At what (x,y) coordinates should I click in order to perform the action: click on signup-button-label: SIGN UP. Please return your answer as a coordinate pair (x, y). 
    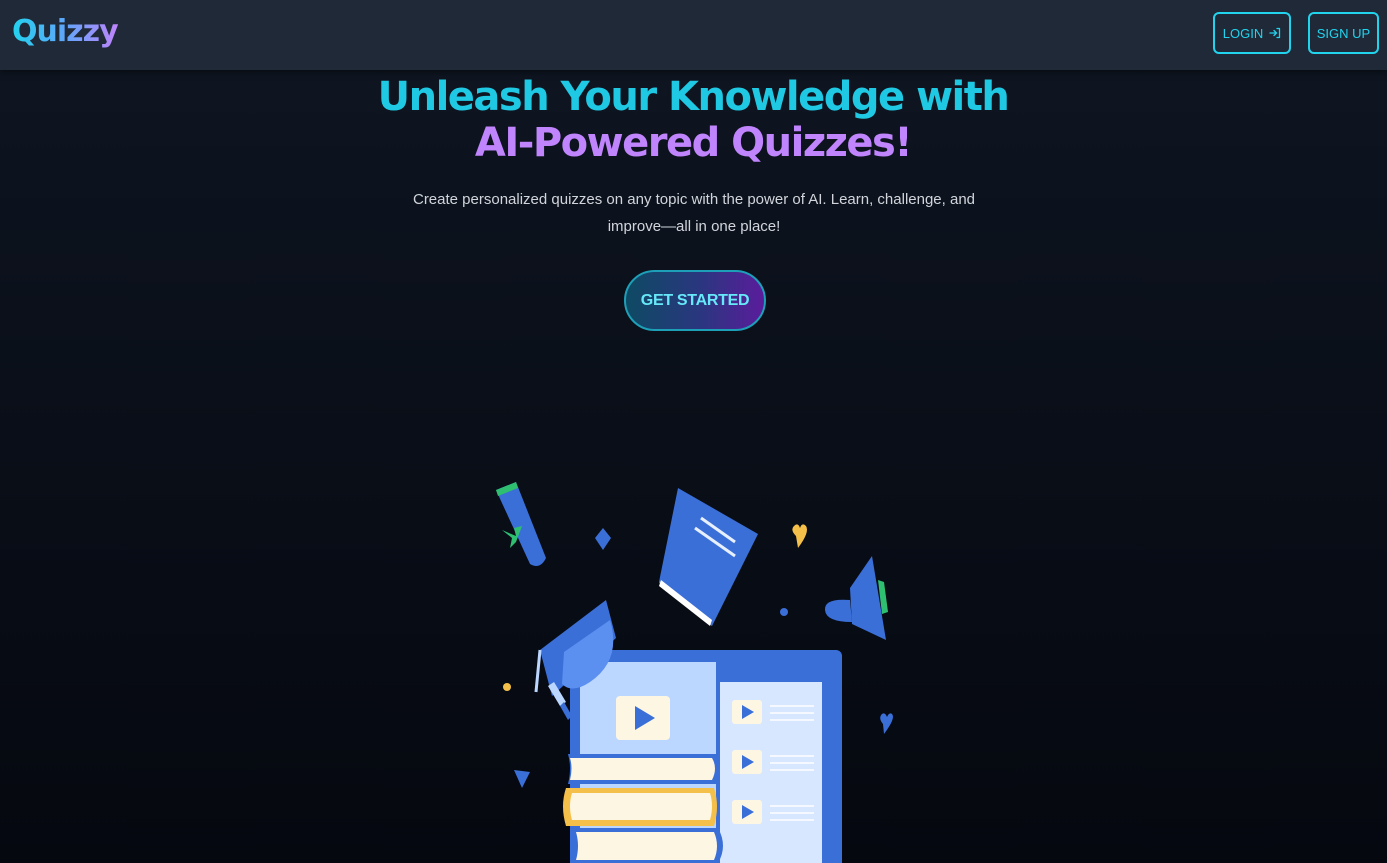
    Looking at the image, I should click on (1343, 33).